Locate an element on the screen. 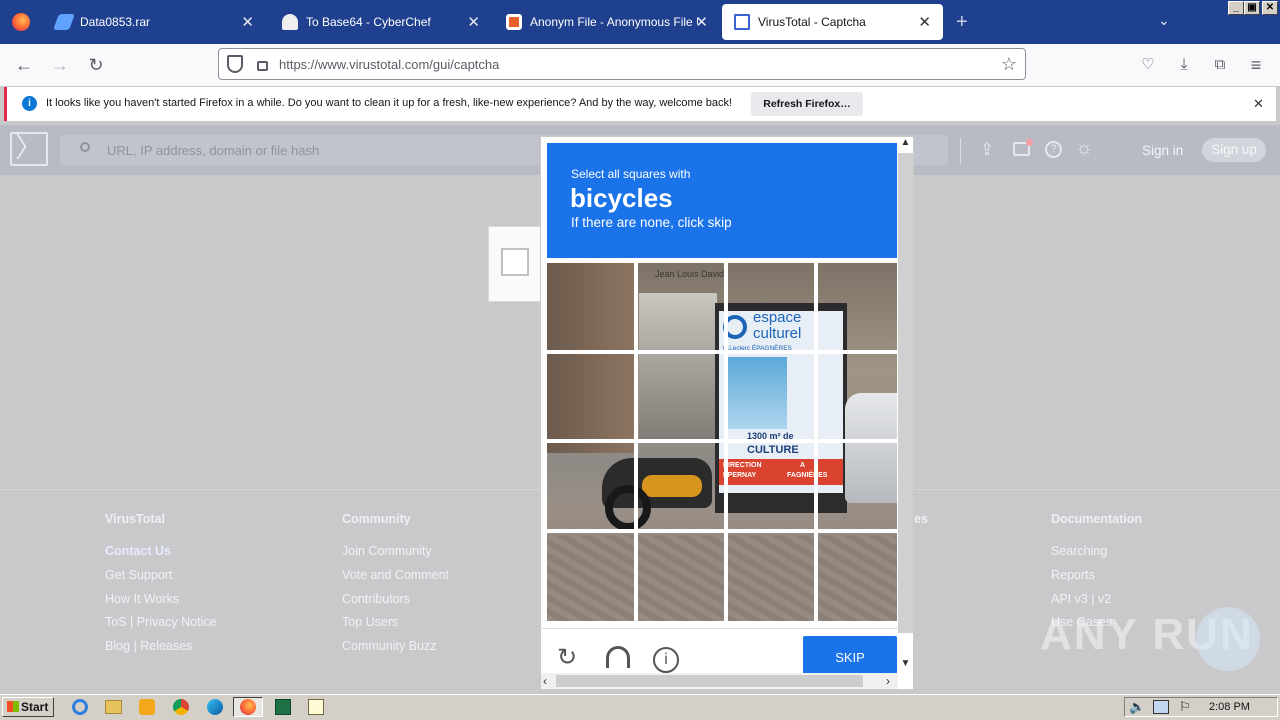 This screenshot has width=1280, height=720. downloads-icon: ⤓ is located at coordinates (1184, 65).